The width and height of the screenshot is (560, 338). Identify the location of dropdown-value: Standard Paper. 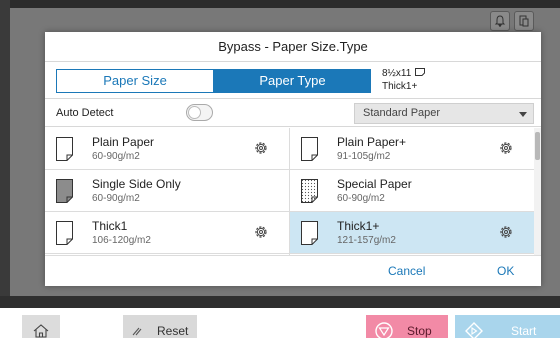
(402, 113).